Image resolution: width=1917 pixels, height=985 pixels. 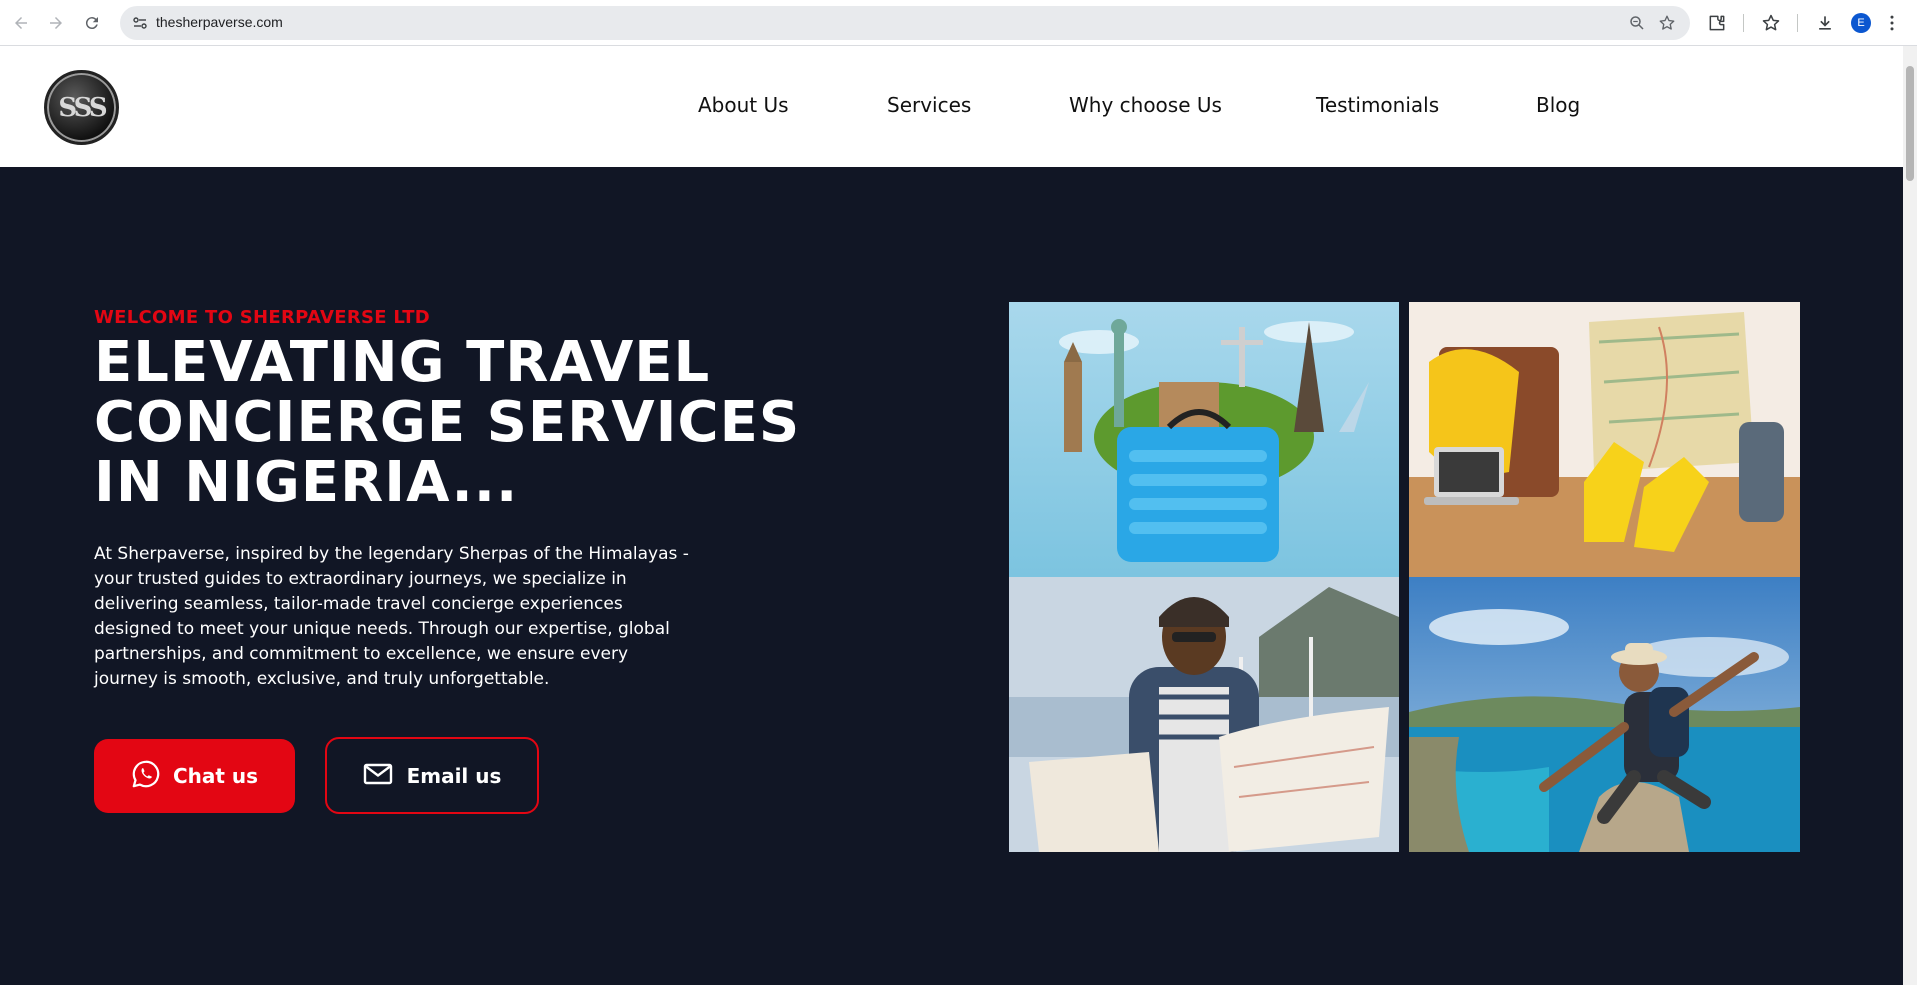 I want to click on photo-traveler-seaside, so click(x=1604, y=714).